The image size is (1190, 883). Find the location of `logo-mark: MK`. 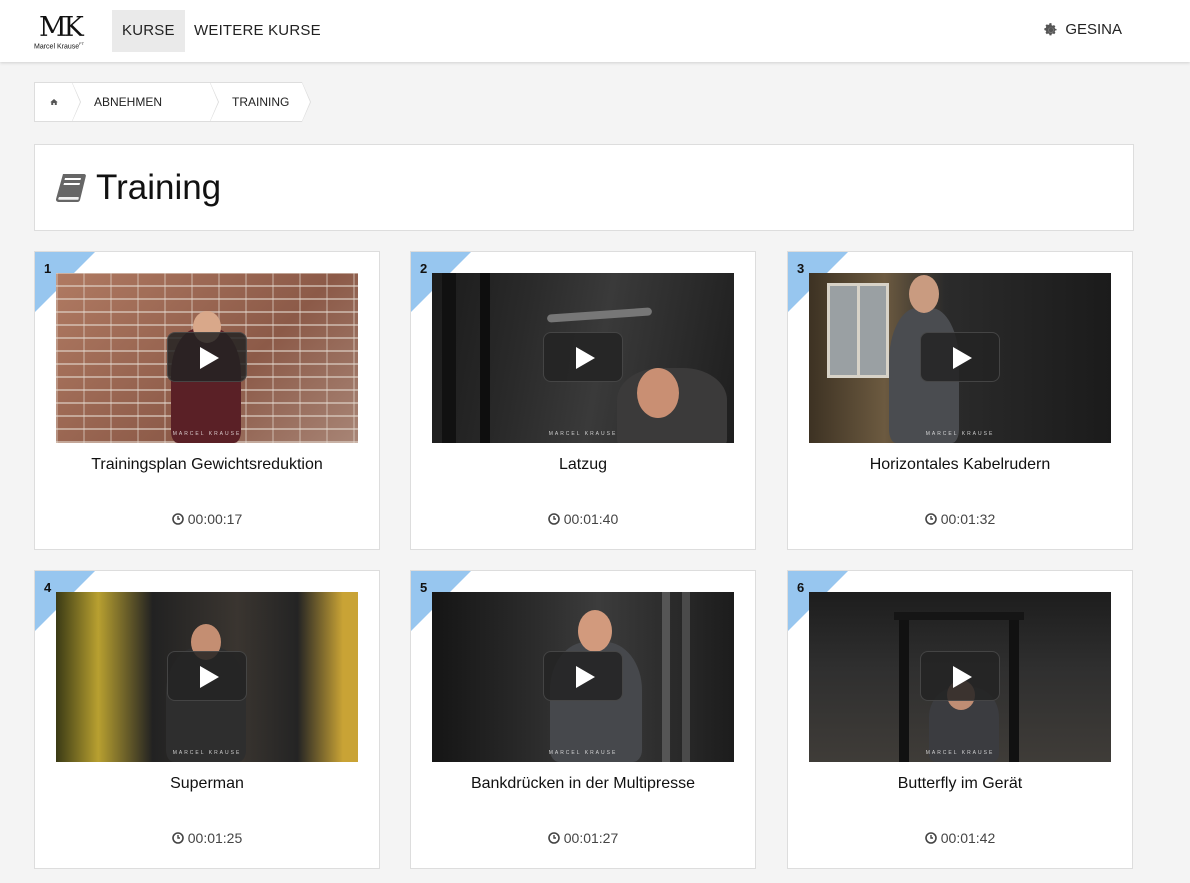

logo-mark: MK is located at coordinates (61, 27).